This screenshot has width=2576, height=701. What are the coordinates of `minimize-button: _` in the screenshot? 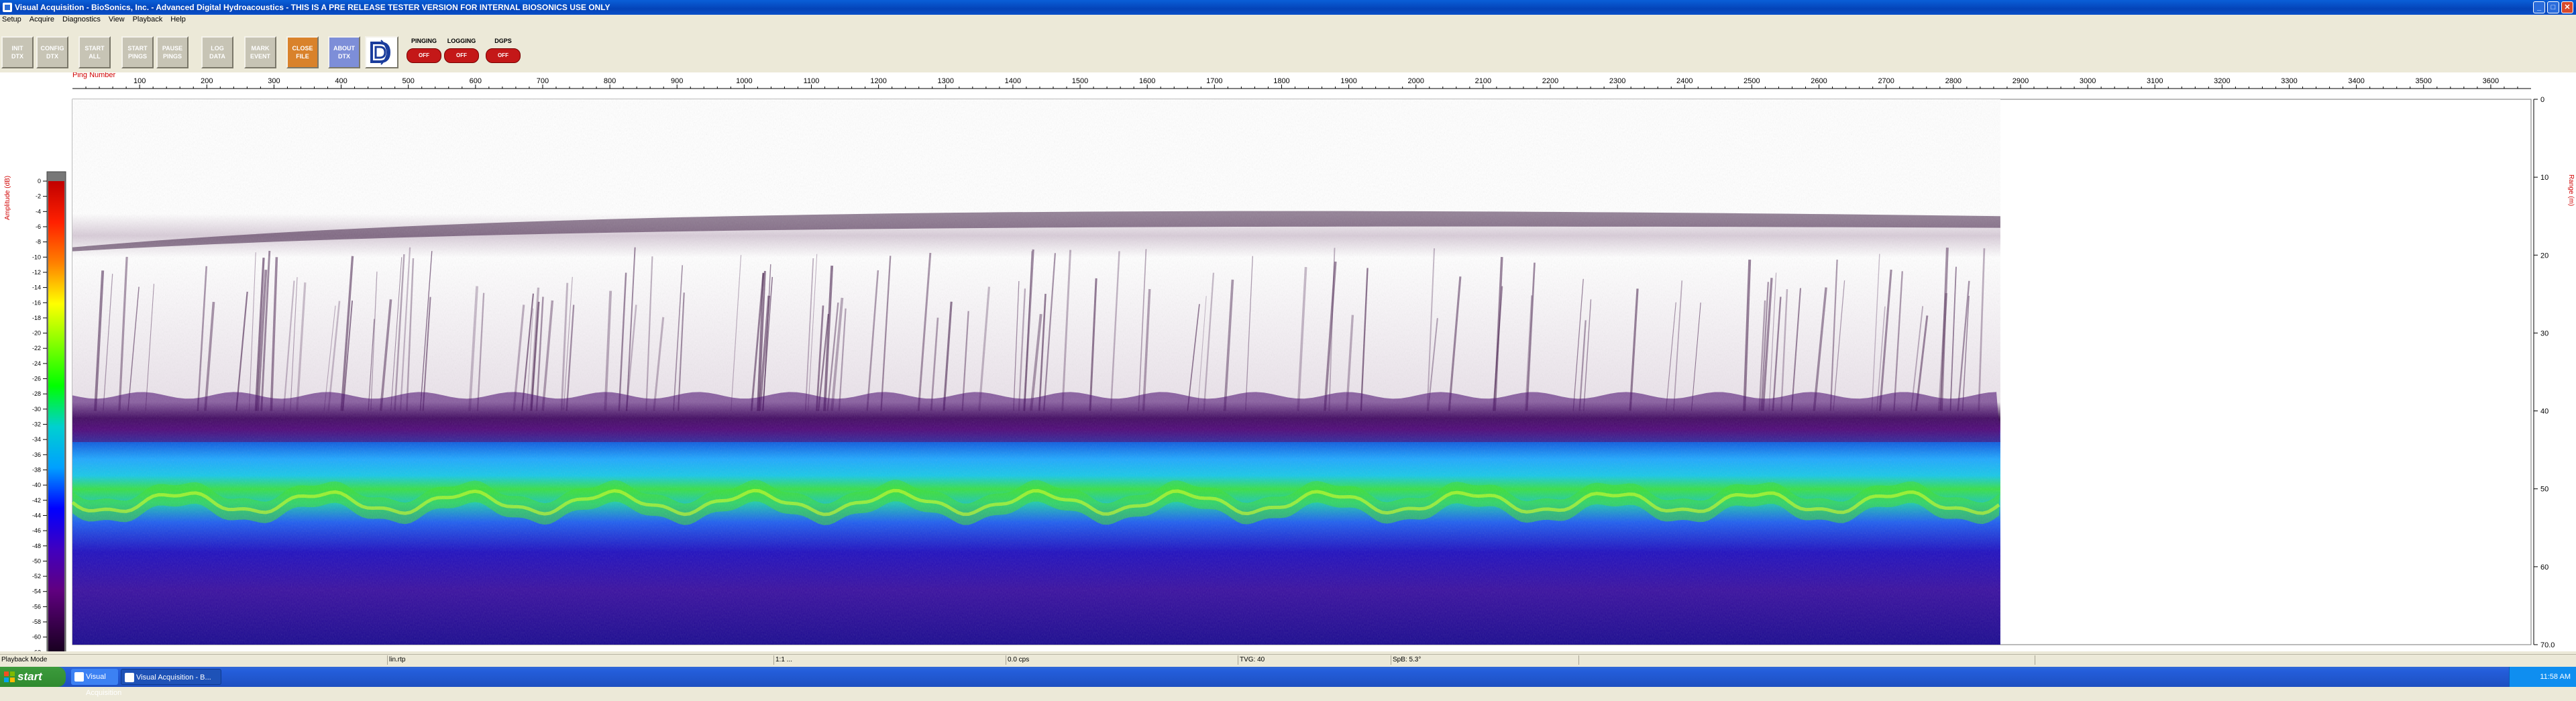 It's located at (2539, 7).